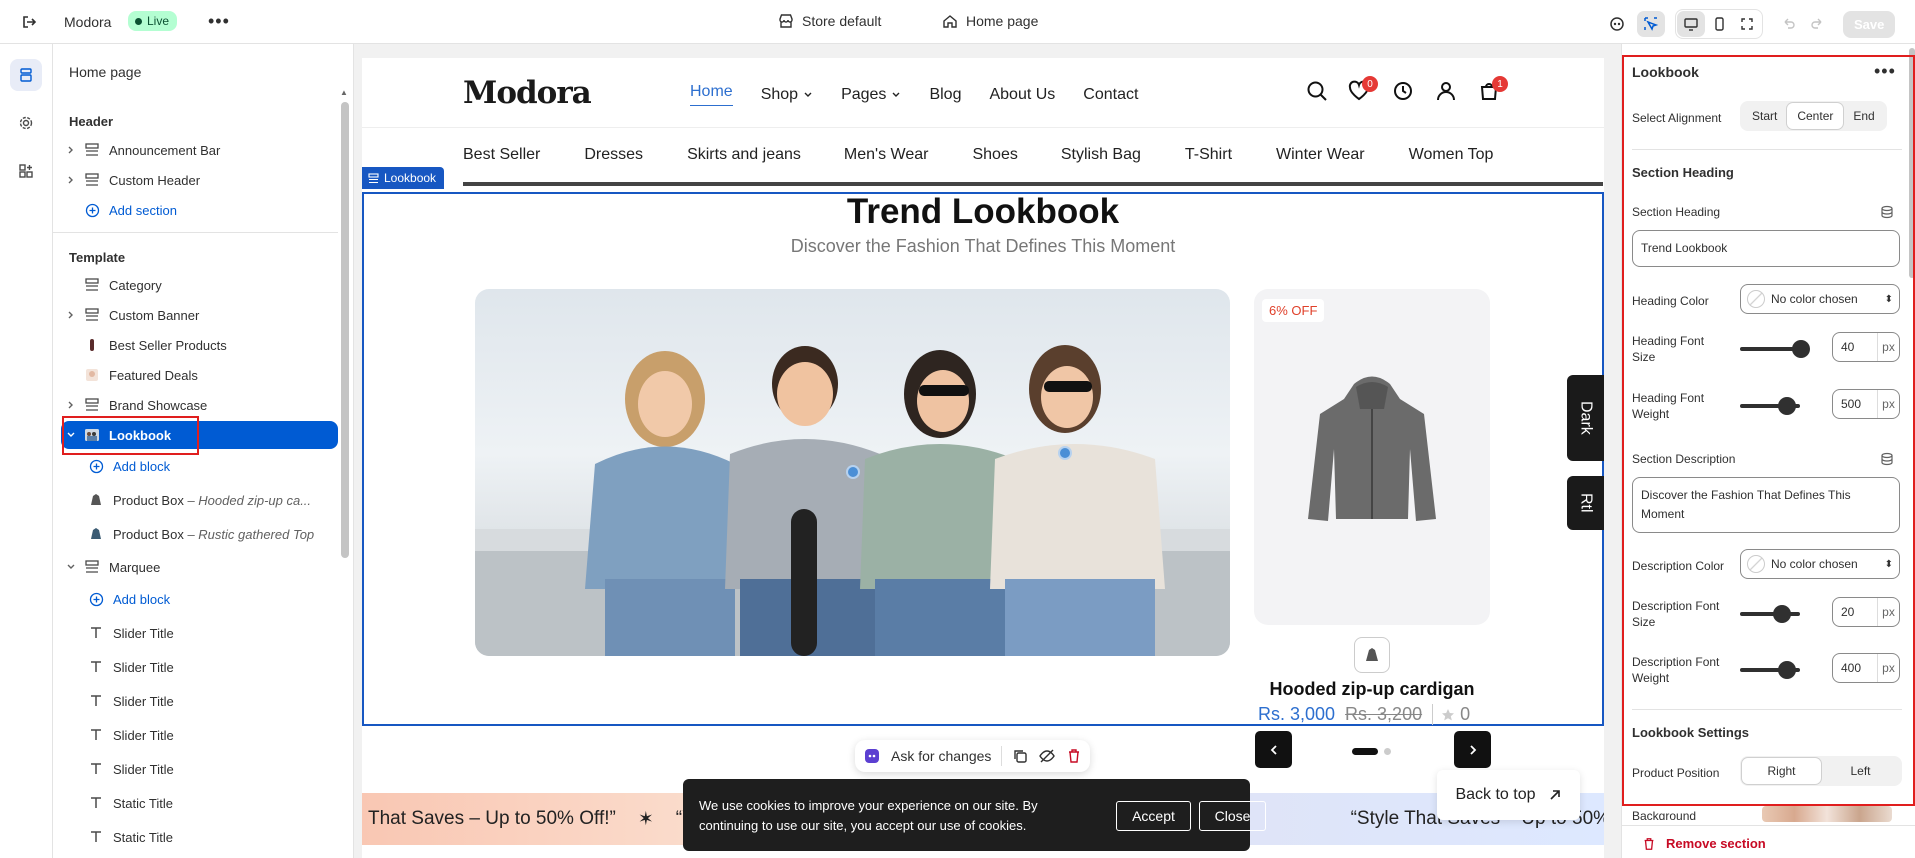 This screenshot has width=1915, height=858. What do you see at coordinates (199, 285) in the screenshot?
I see `tree-item-category: Category` at bounding box center [199, 285].